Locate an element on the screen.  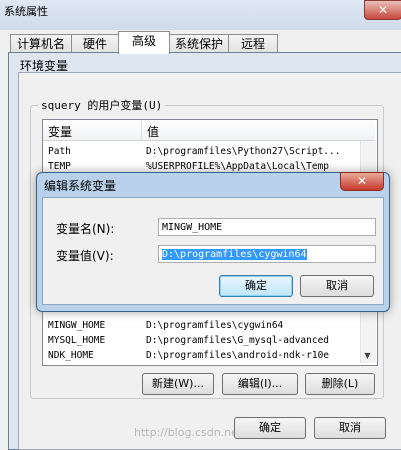
system-properties-title: 系统属性 is located at coordinates (26, 11).